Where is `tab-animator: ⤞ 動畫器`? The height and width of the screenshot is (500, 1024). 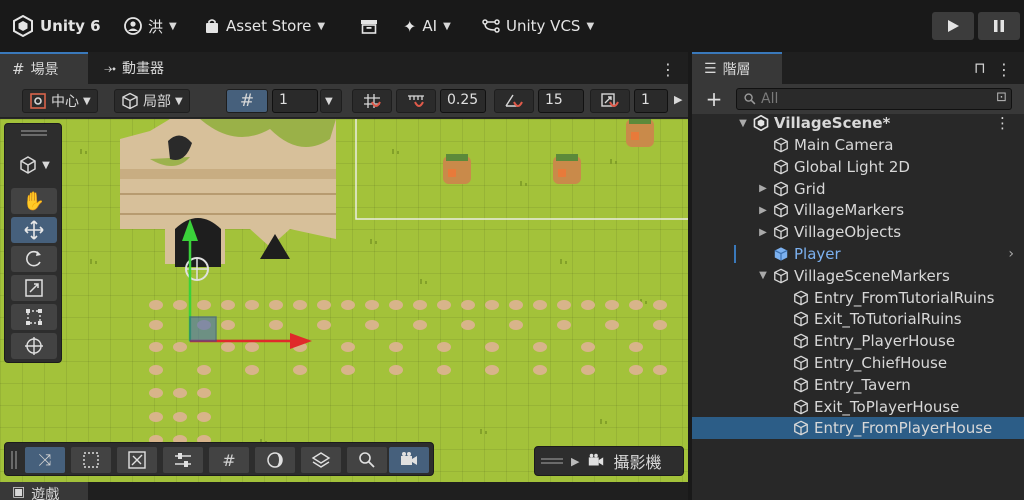
tab-animator: ⤞ 動畫器 is located at coordinates (134, 68).